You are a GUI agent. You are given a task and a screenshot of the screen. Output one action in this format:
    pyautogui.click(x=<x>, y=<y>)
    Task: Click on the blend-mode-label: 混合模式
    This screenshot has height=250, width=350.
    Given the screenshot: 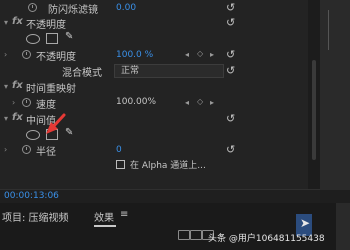 What is the action you would take?
    pyautogui.click(x=82, y=73)
    